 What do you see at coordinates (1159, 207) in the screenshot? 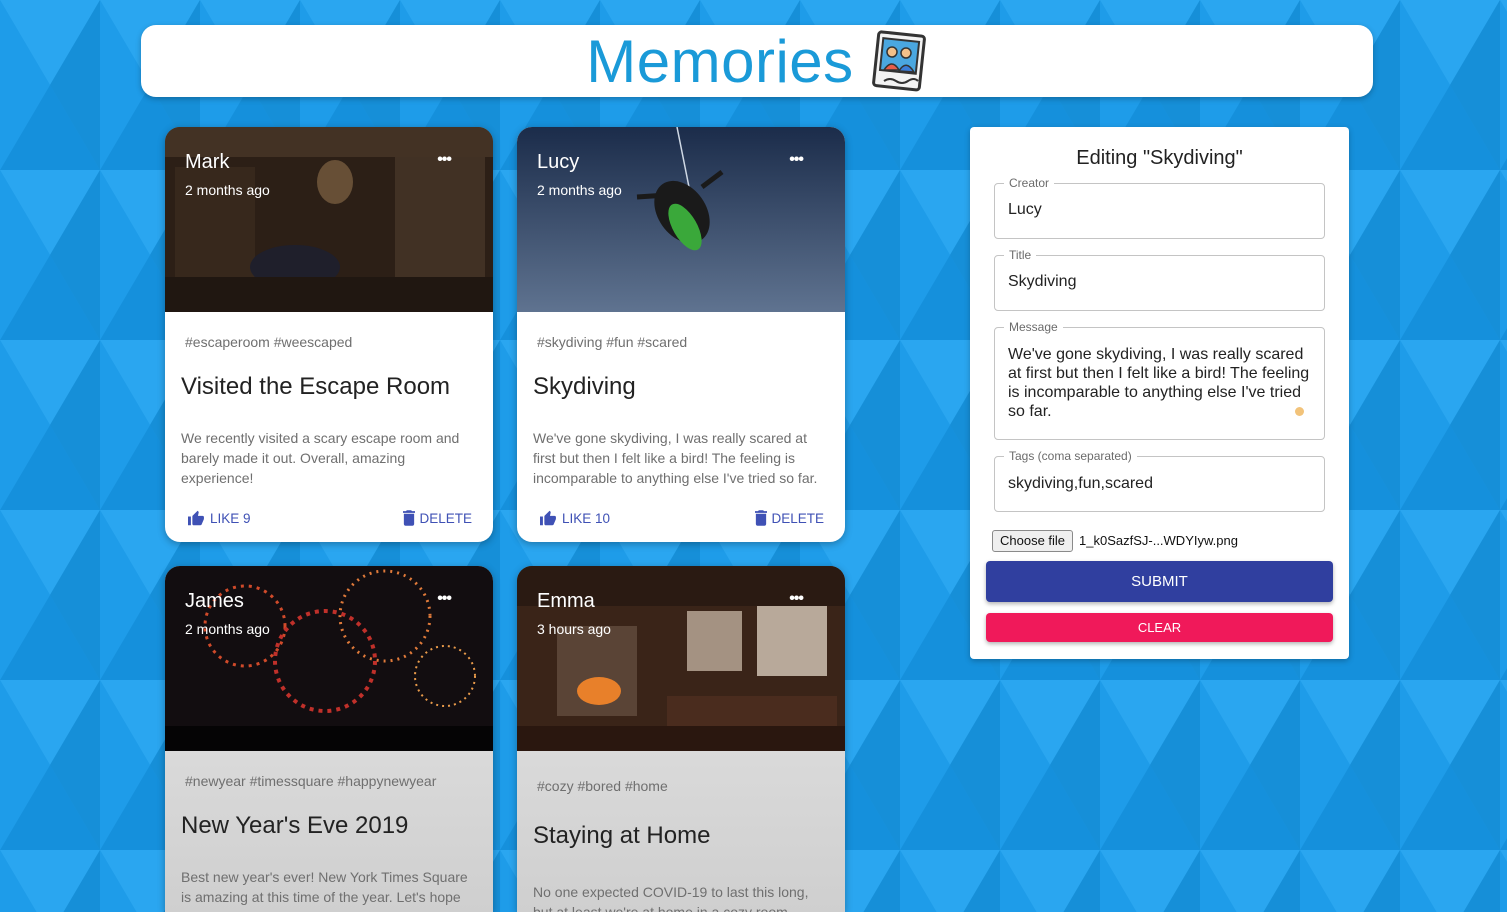
I see `creator-field: Creator Lucy` at bounding box center [1159, 207].